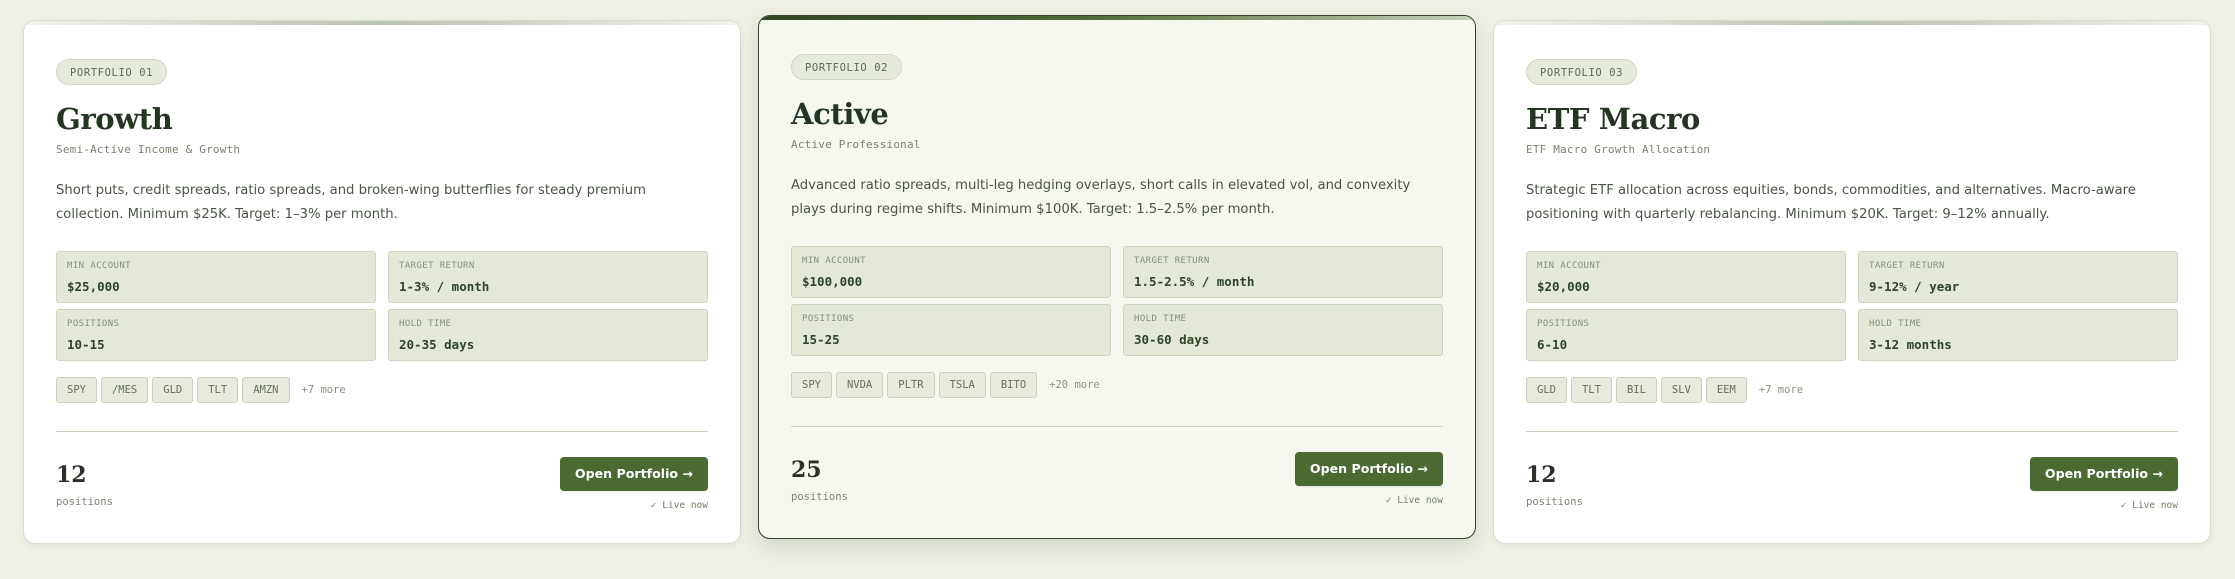 Image resolution: width=2235 pixels, height=579 pixels. I want to click on stat-value: 10-15, so click(86, 344).